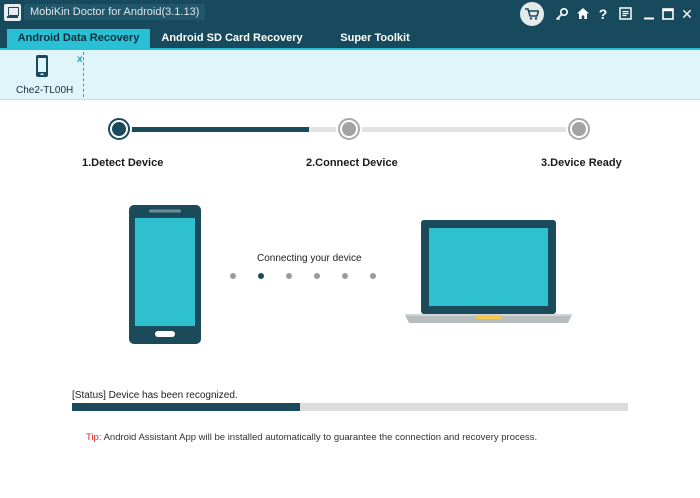 This screenshot has height=498, width=700. Describe the element at coordinates (375, 38) in the screenshot. I see `tab-super-toolkit: Super Toolkit` at that location.